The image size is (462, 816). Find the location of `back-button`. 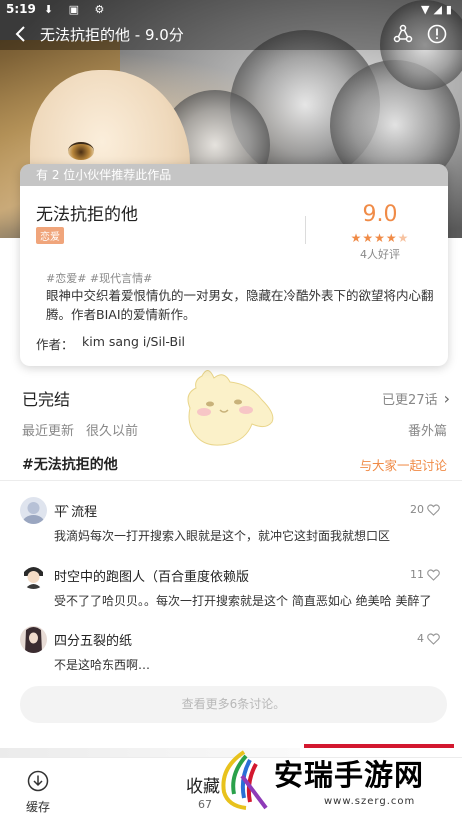

back-button is located at coordinates (20, 34).